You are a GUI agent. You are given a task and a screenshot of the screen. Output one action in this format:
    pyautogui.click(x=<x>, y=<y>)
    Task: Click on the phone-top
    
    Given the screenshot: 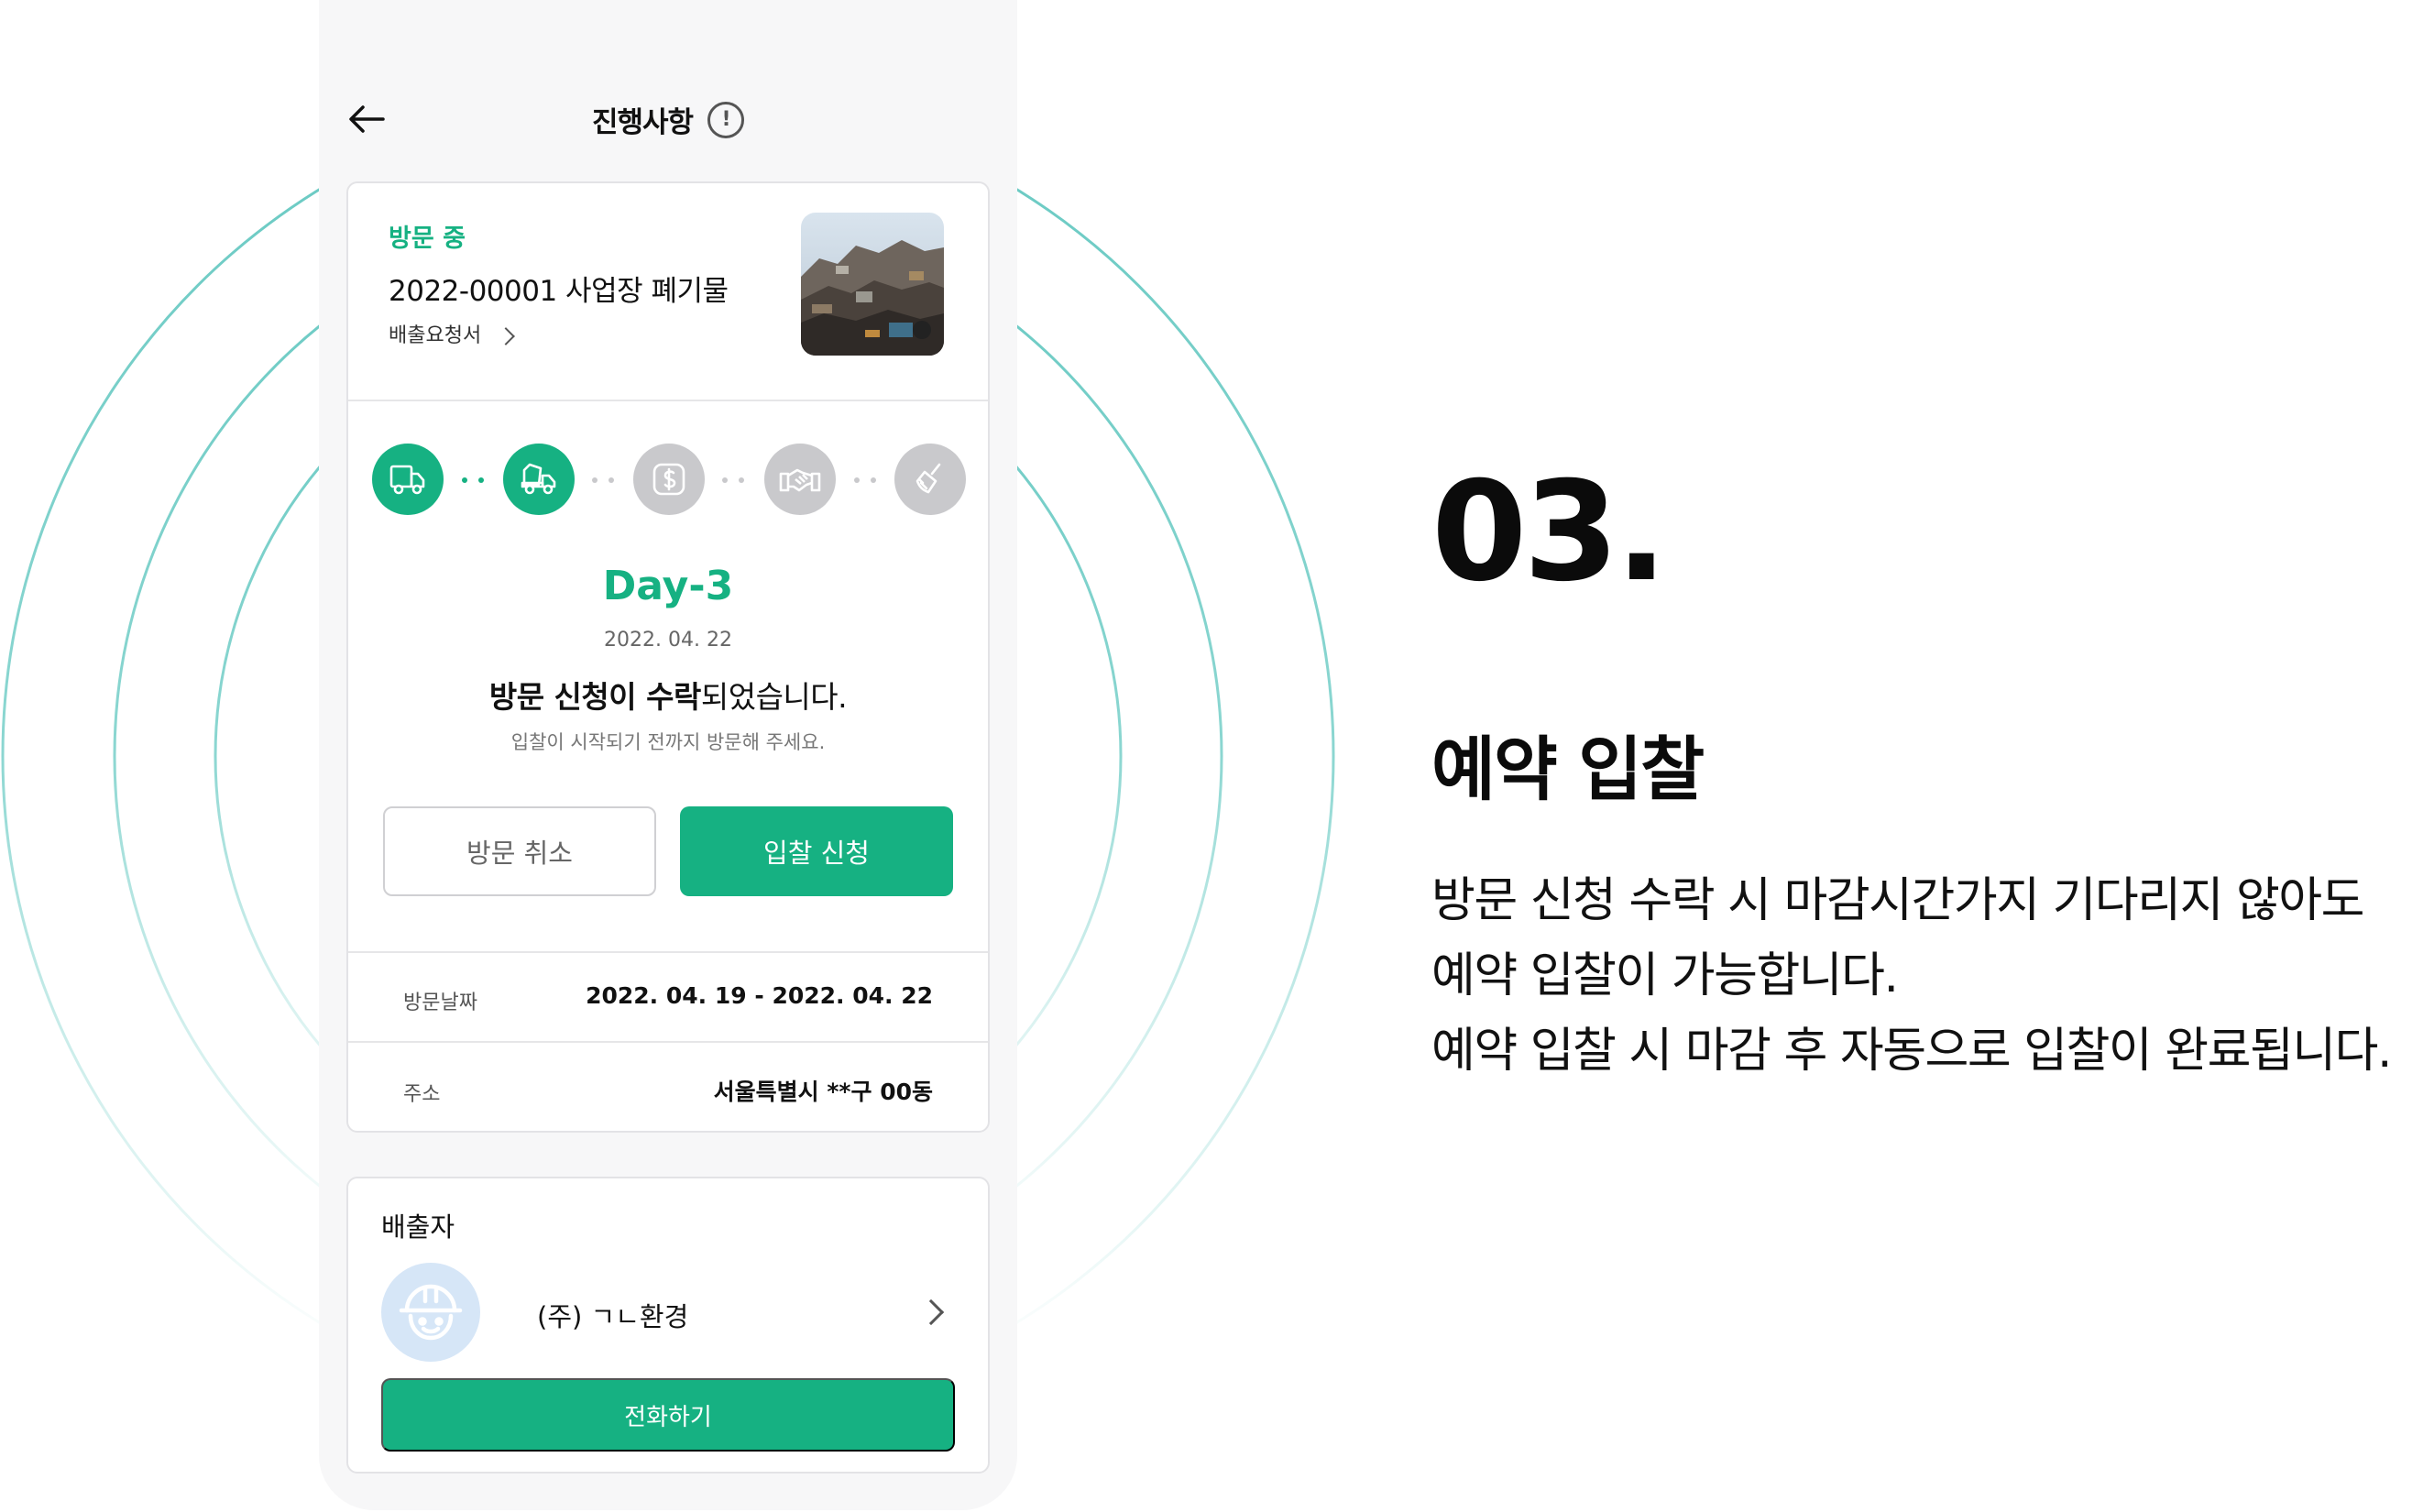 What is the action you would take?
    pyautogui.click(x=668, y=36)
    